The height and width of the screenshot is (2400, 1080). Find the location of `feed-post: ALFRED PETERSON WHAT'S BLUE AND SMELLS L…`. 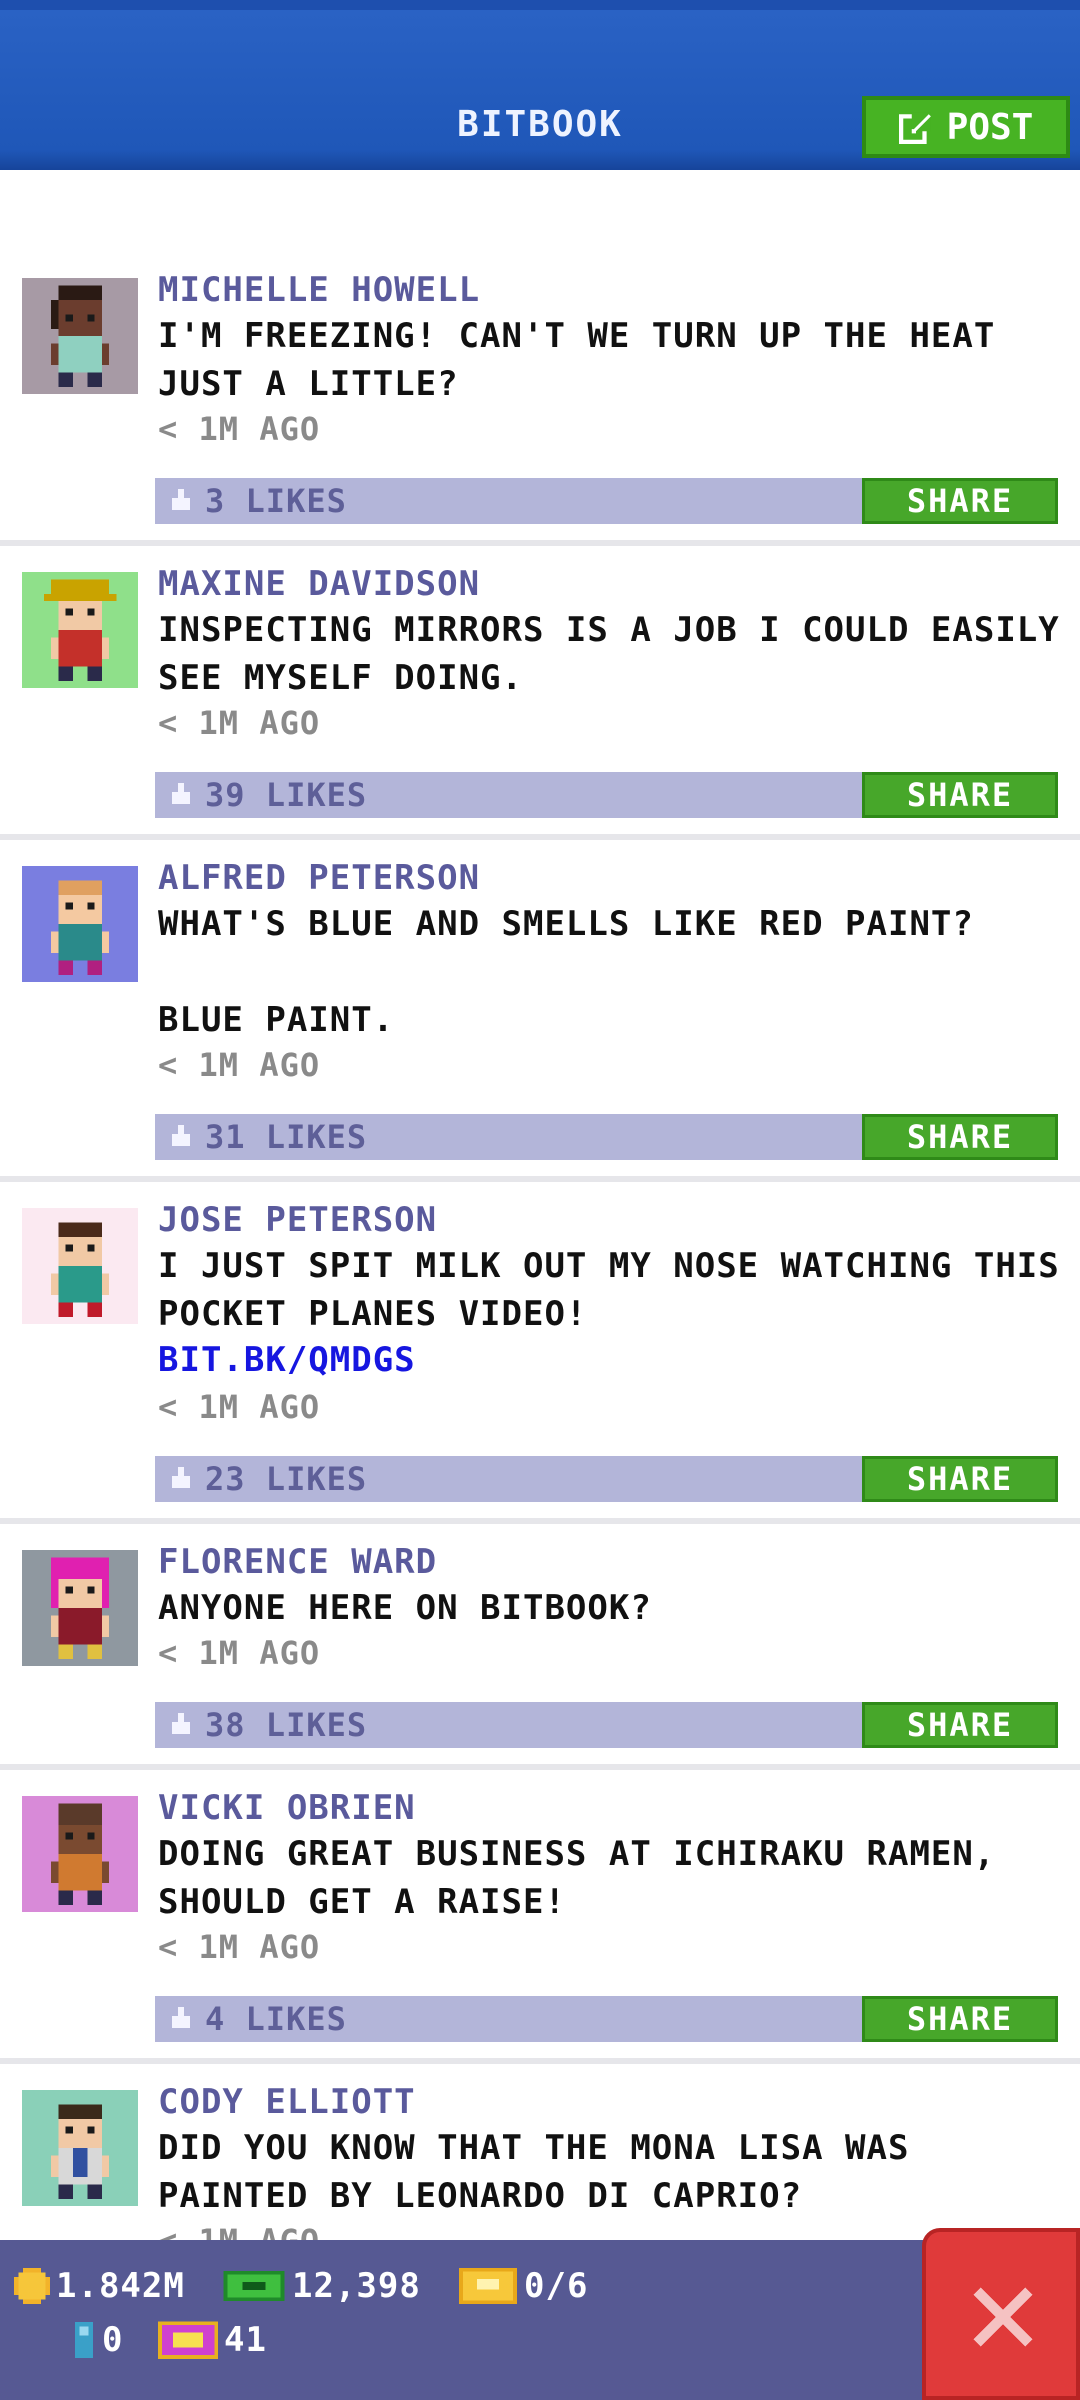

feed-post: ALFRED PETERSON WHAT'S BLUE AND SMELLS L… is located at coordinates (540, 1017).